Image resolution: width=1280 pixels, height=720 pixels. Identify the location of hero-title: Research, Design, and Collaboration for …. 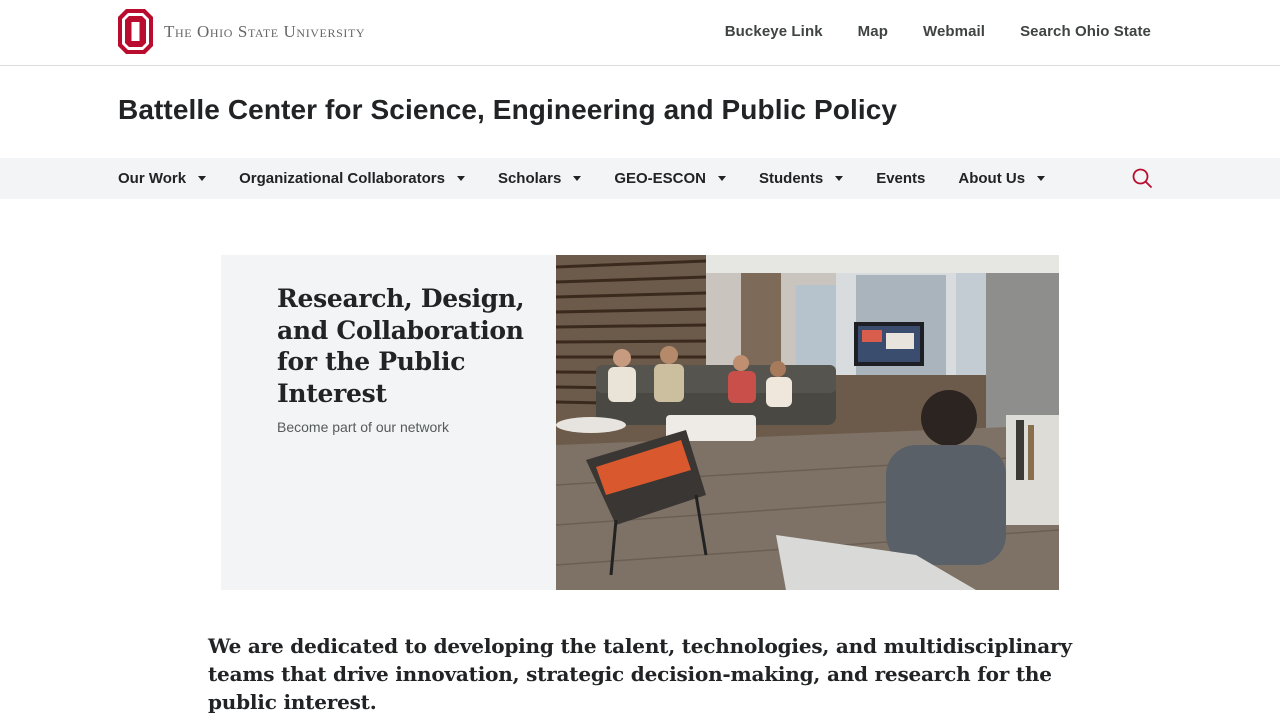
(401, 346).